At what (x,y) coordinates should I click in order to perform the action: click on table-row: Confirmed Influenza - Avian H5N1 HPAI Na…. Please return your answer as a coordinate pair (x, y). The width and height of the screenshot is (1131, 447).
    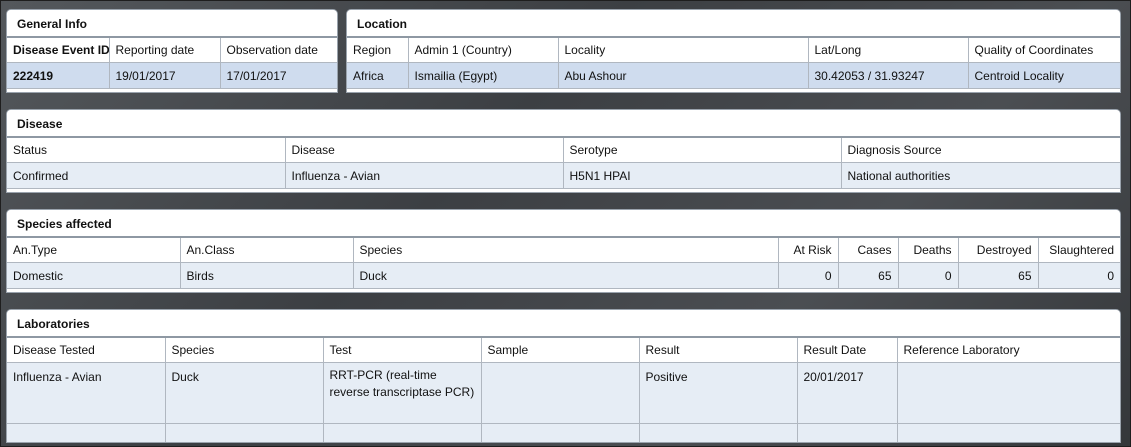
    Looking at the image, I should click on (563, 175).